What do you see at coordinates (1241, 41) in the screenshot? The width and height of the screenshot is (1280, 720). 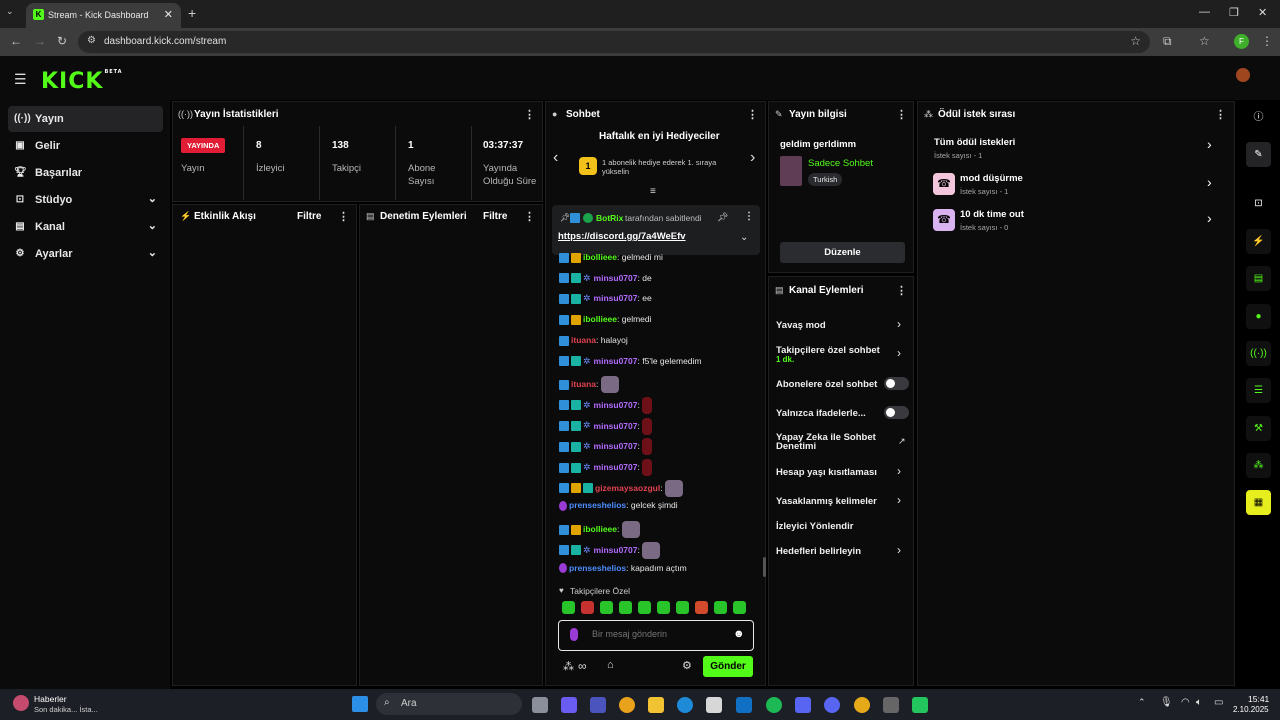 I see `profile-avatar: F` at bounding box center [1241, 41].